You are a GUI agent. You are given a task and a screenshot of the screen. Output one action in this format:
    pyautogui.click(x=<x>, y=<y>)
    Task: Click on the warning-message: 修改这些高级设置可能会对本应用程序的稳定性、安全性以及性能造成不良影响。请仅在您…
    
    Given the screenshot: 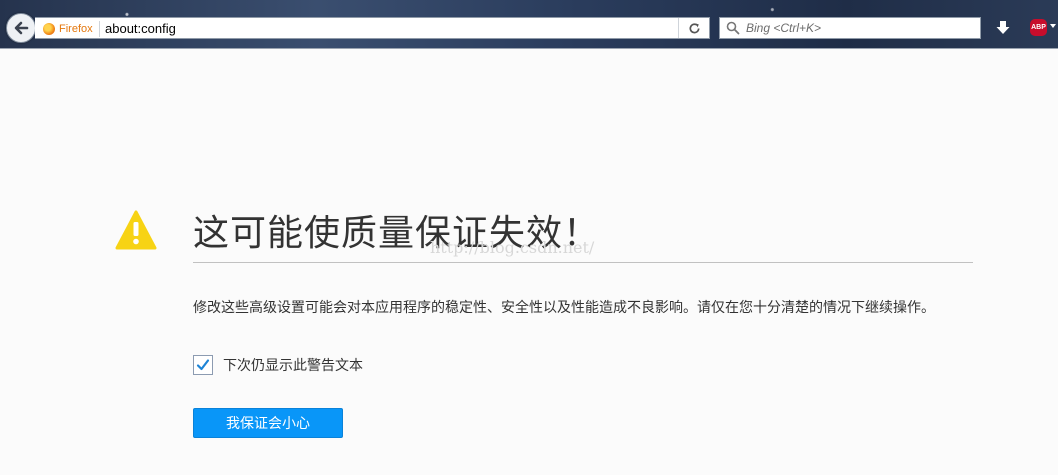 What is the action you would take?
    pyautogui.click(x=564, y=308)
    